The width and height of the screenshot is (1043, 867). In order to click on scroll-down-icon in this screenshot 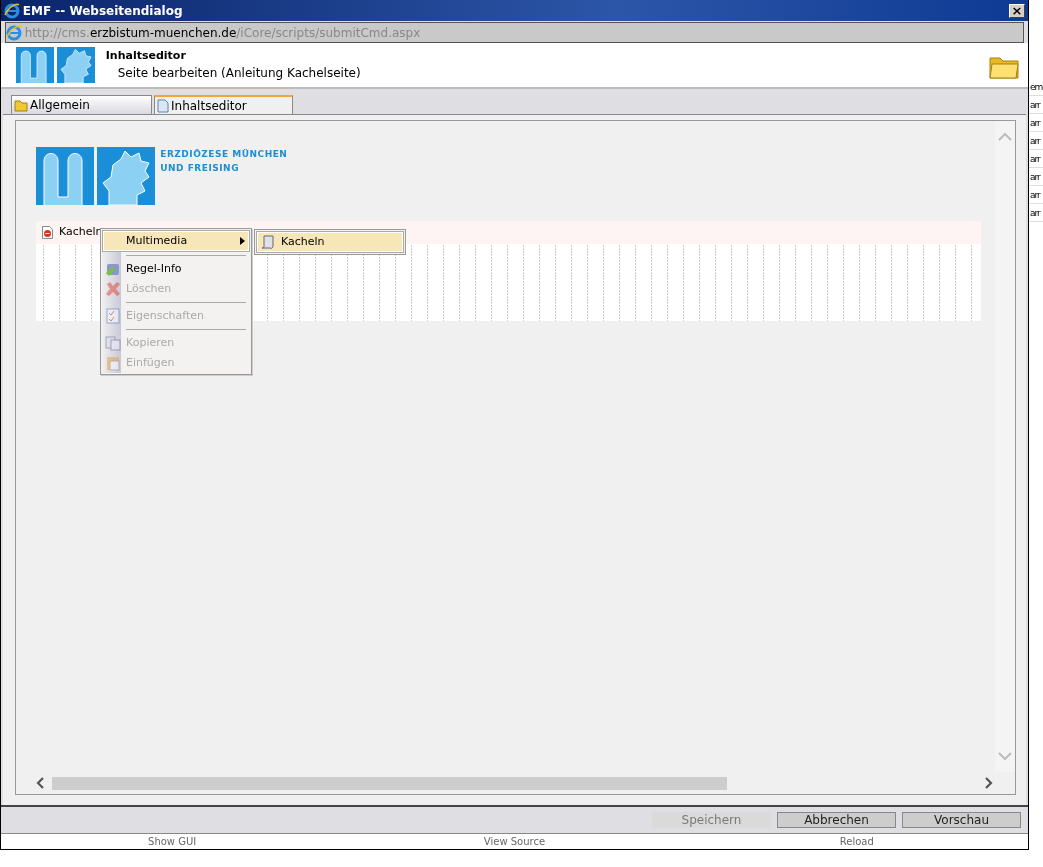, I will do `click(1005, 756)`.